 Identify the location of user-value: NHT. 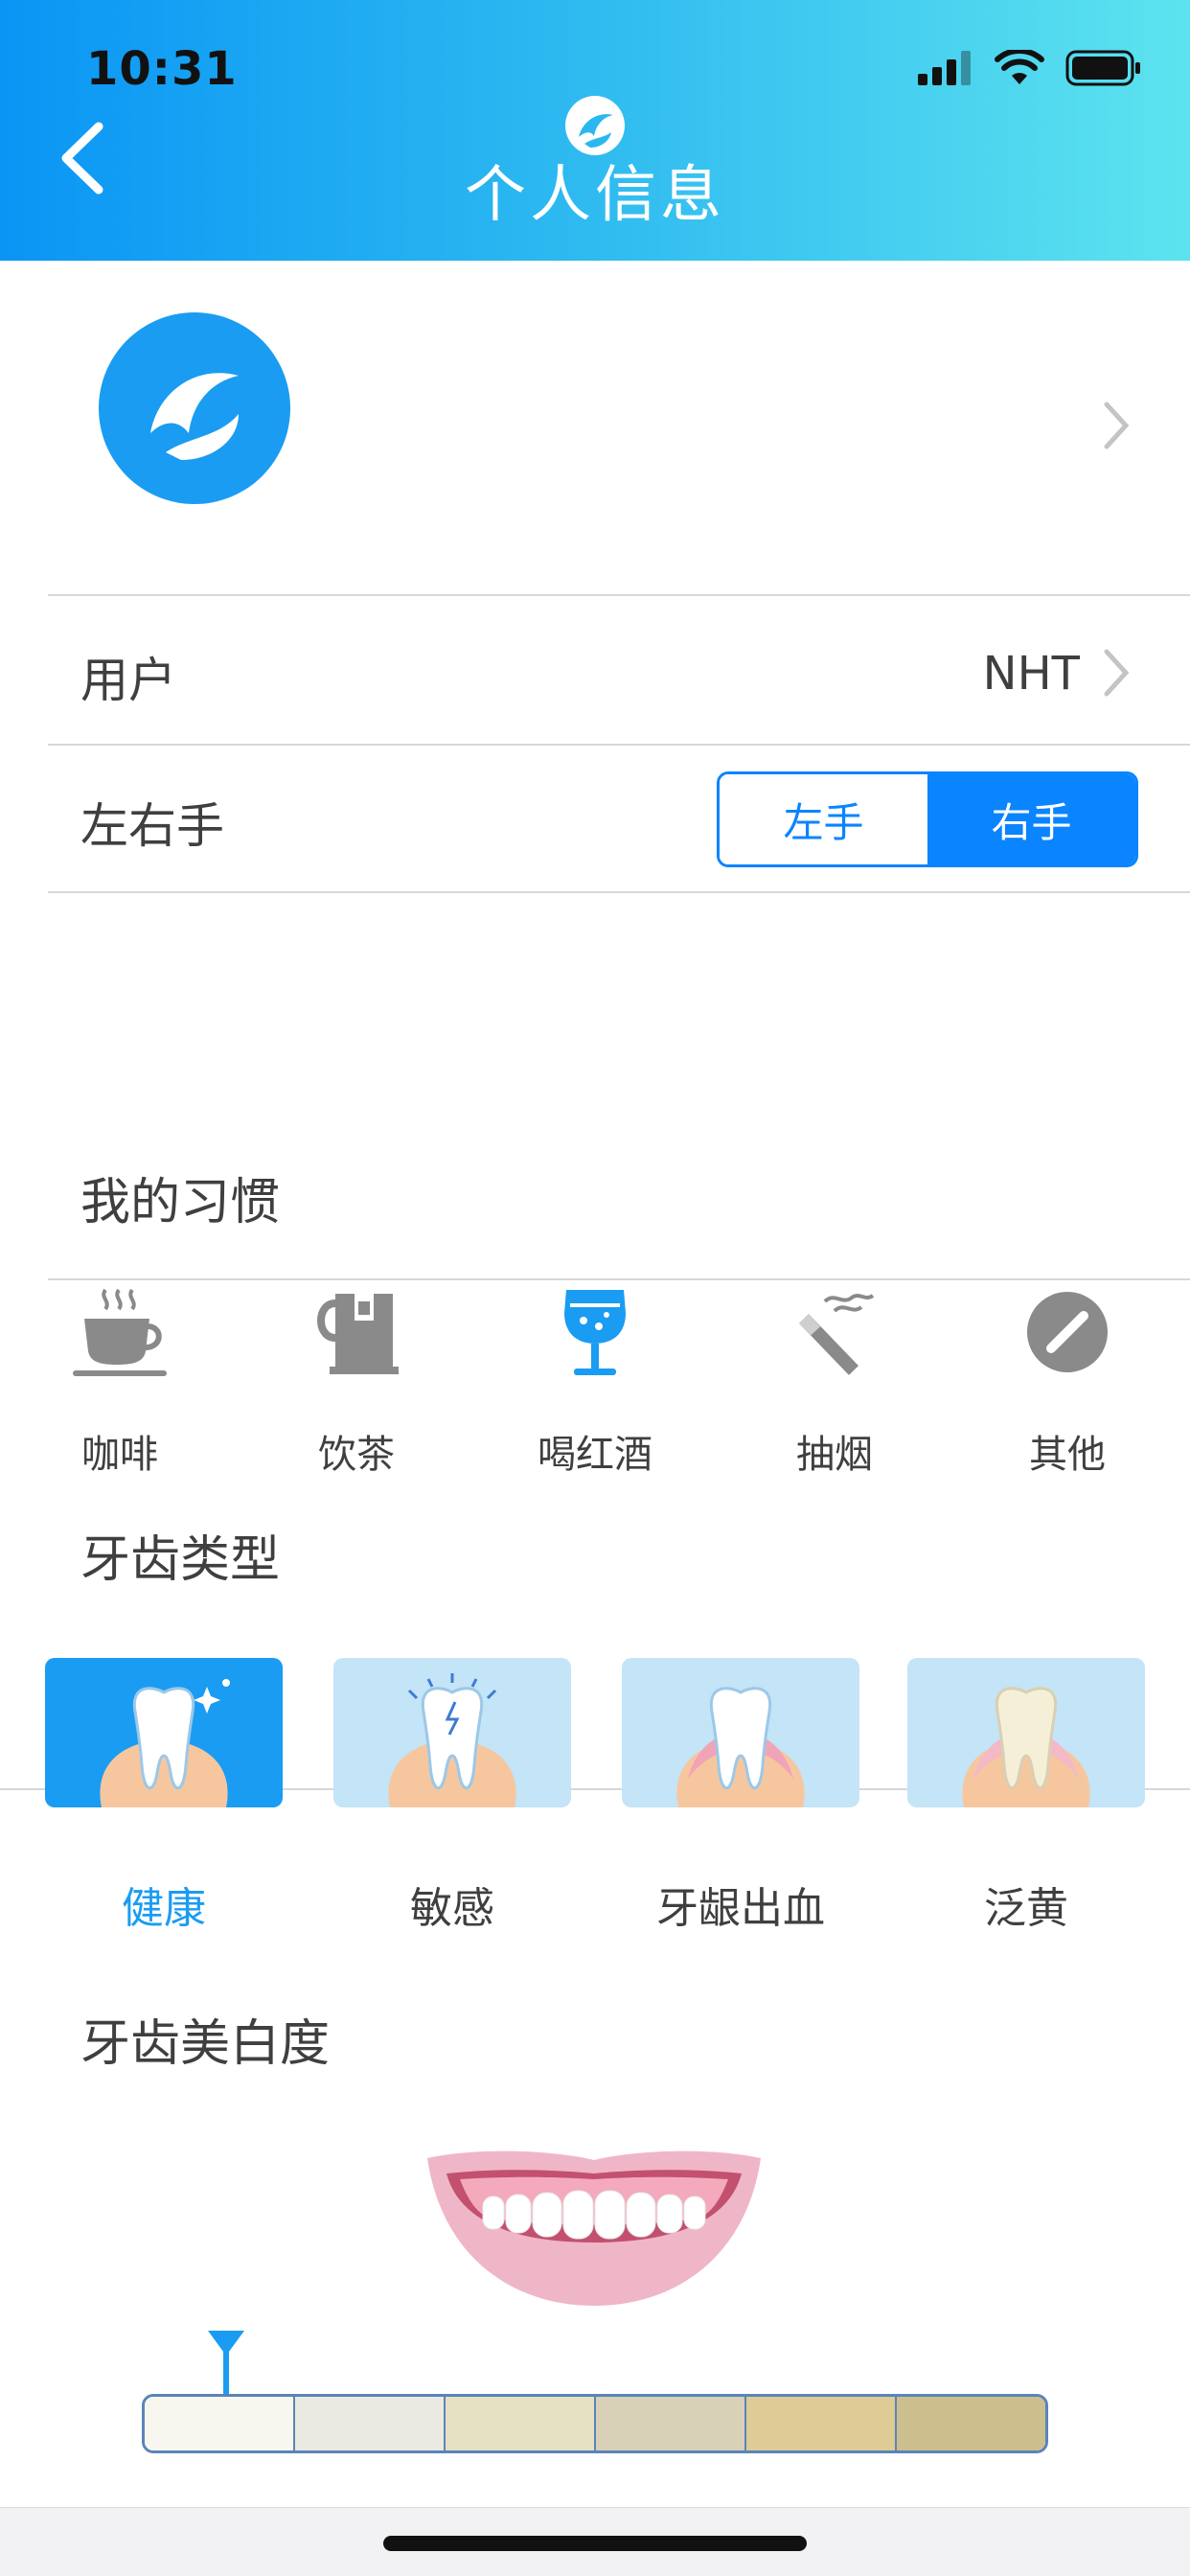
(1032, 674).